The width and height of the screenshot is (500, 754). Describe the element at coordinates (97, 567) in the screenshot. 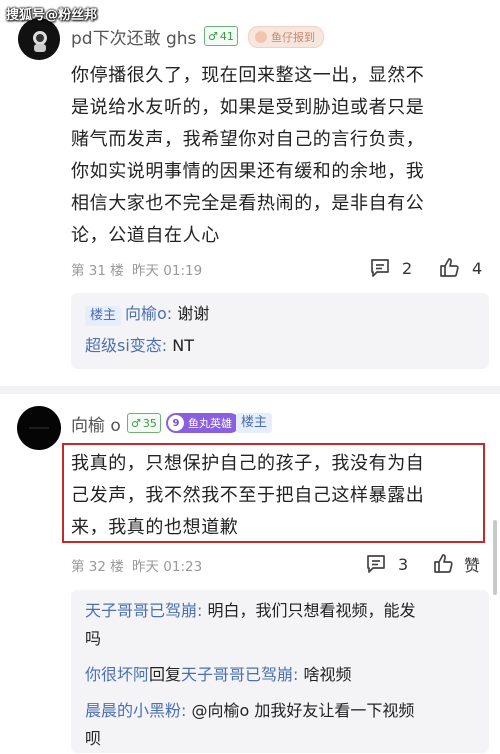

I see `floor-number: 第 32 楼` at that location.